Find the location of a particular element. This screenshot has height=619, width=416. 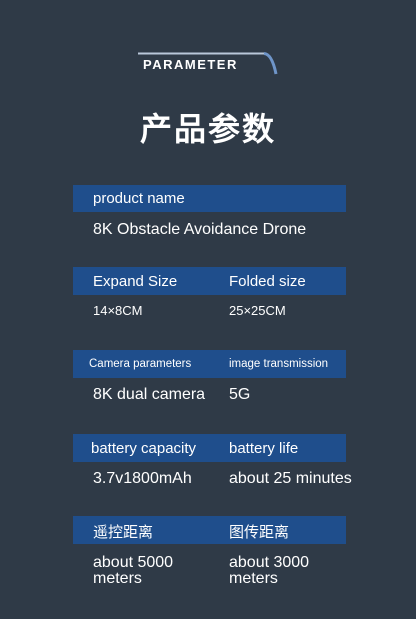

product-name-label: product name is located at coordinates (139, 198).